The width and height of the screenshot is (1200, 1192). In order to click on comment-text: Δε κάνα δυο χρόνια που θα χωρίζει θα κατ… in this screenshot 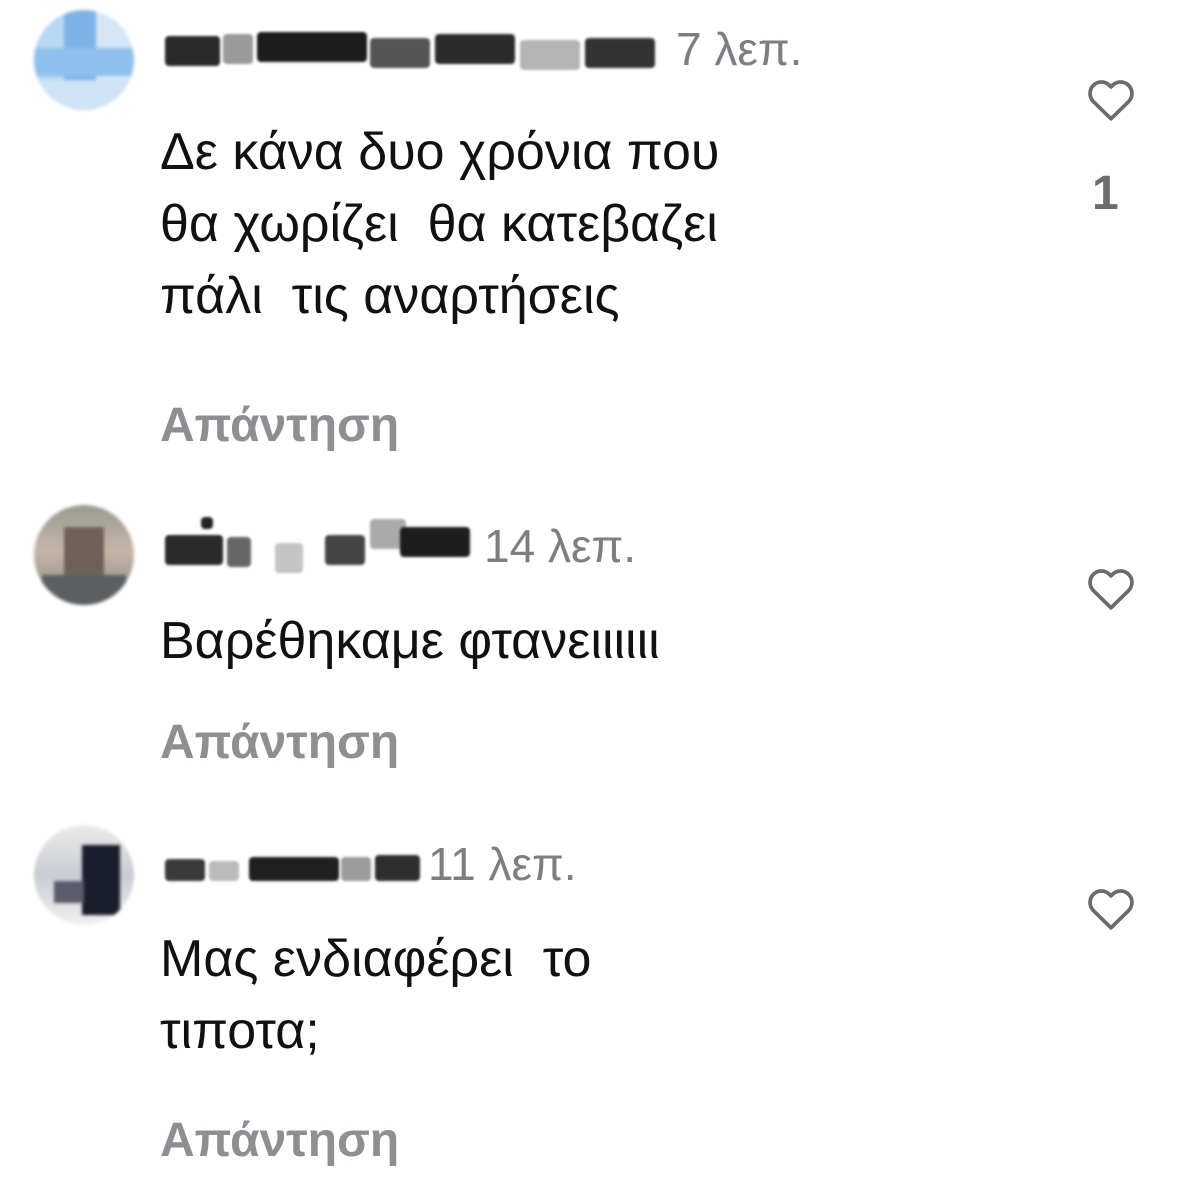, I will do `click(440, 224)`.